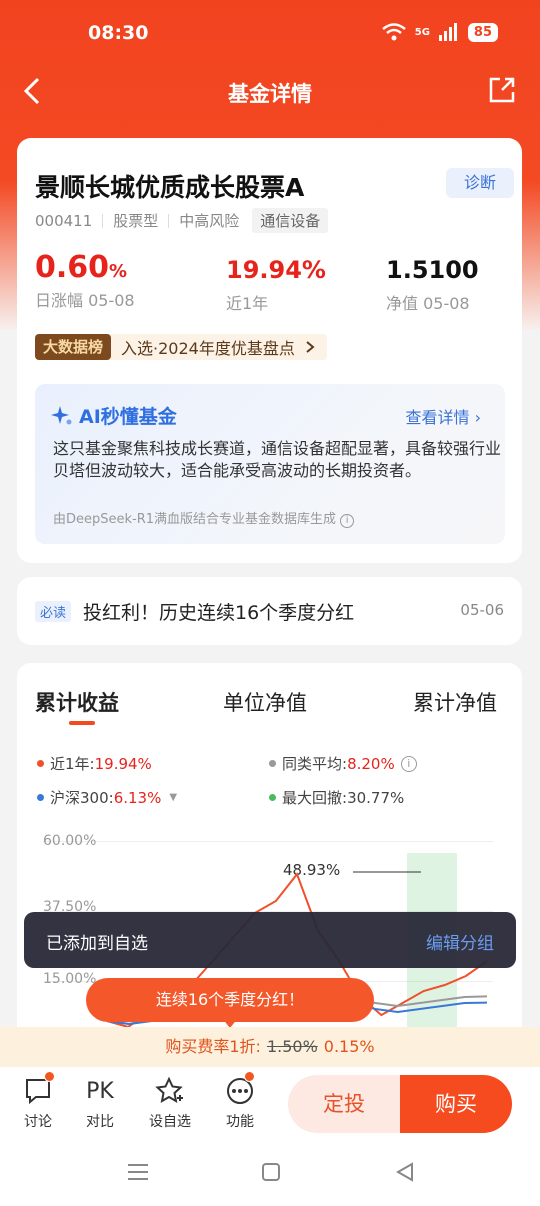  I want to click on fee-old: 1.50%, so click(292, 1046).